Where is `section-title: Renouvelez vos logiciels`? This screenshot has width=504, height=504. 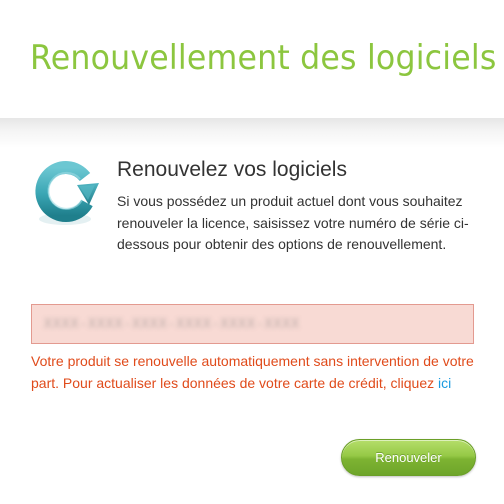
section-title: Renouvelez vos logiciels is located at coordinates (232, 169).